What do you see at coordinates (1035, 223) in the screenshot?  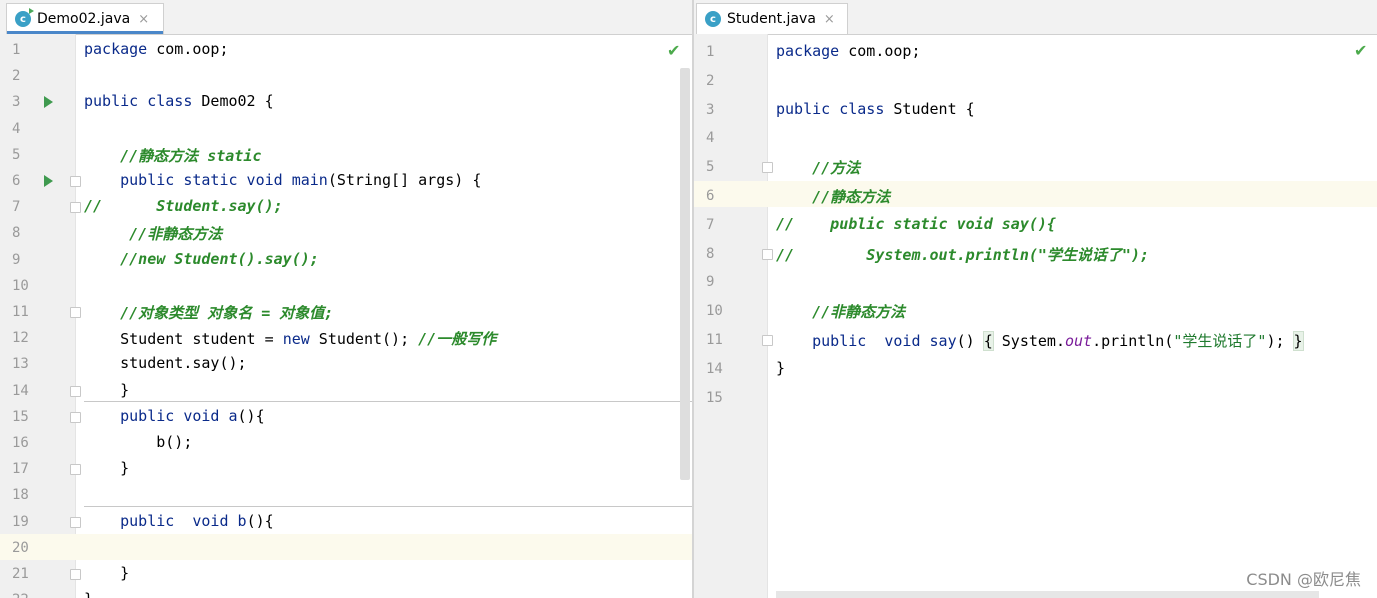 I see `code-line: 7 // public static void say(){` at bounding box center [1035, 223].